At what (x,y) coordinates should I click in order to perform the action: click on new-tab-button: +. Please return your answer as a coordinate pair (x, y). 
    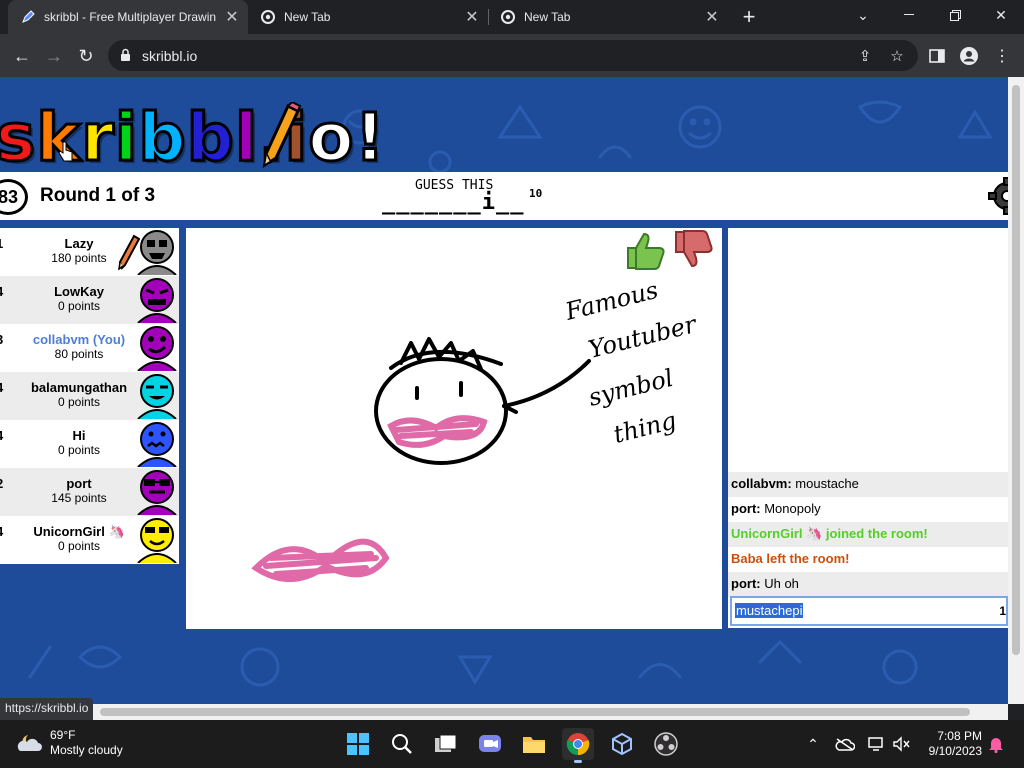
    Looking at the image, I should click on (749, 16).